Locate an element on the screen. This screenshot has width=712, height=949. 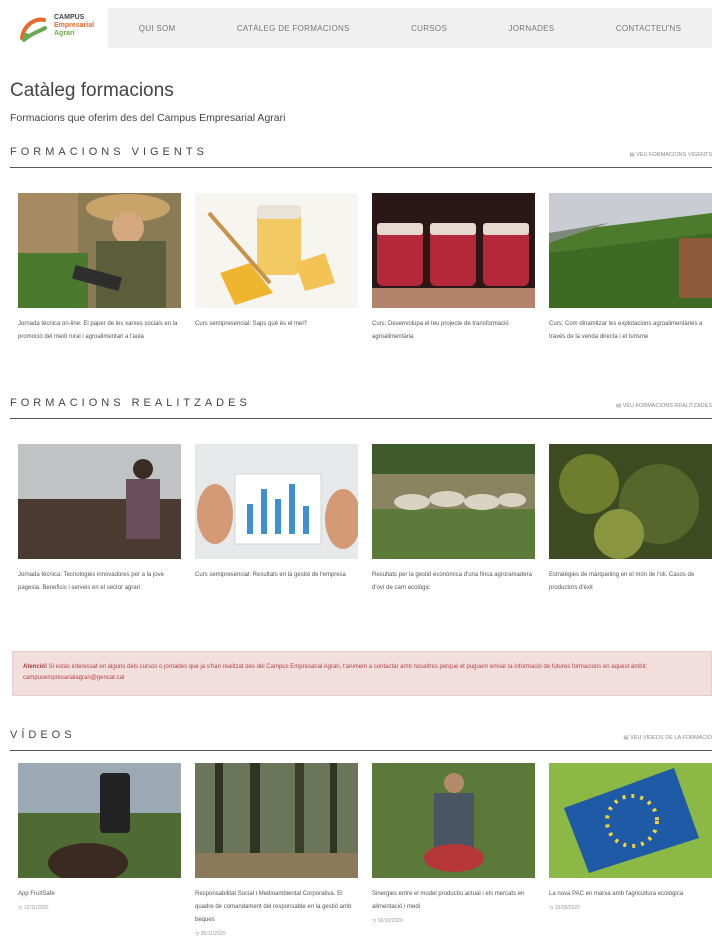
section-realitzades-link: Veu formacions realitzades is located at coordinates (664, 406).